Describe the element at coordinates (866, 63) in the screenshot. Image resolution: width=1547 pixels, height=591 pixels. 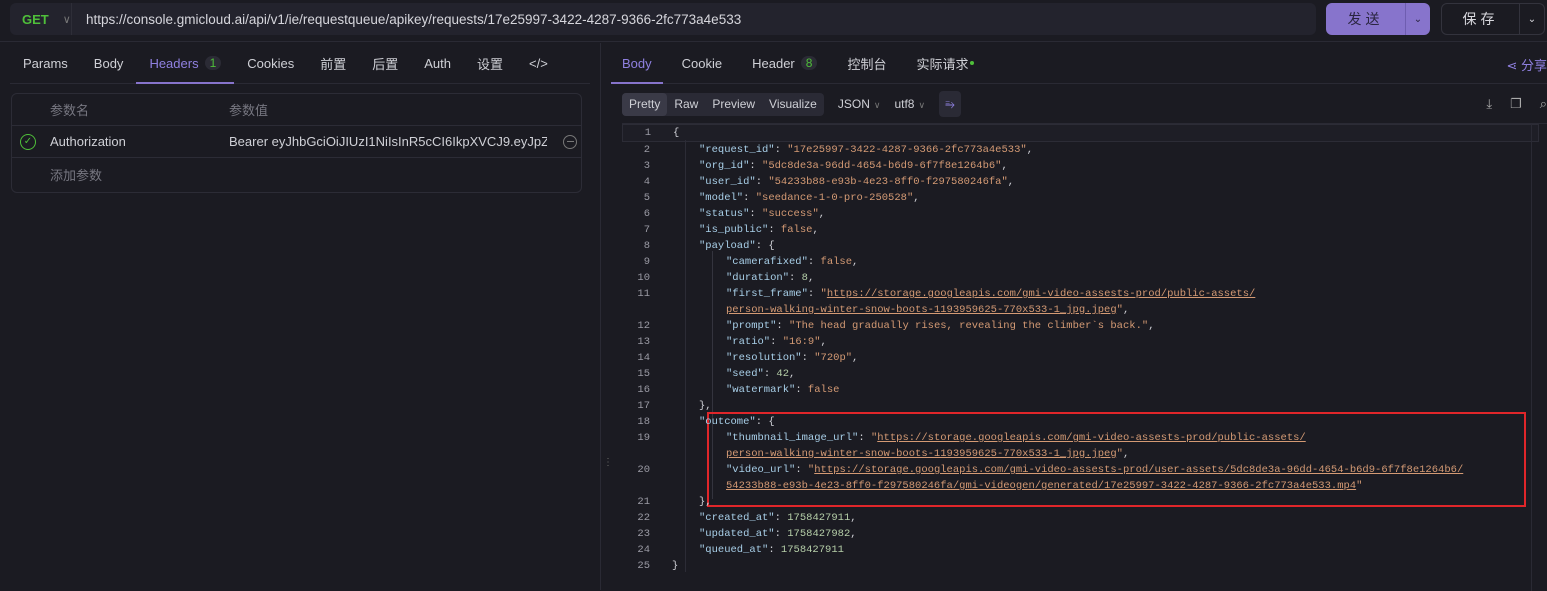
I see `response-tab: 控制台` at that location.